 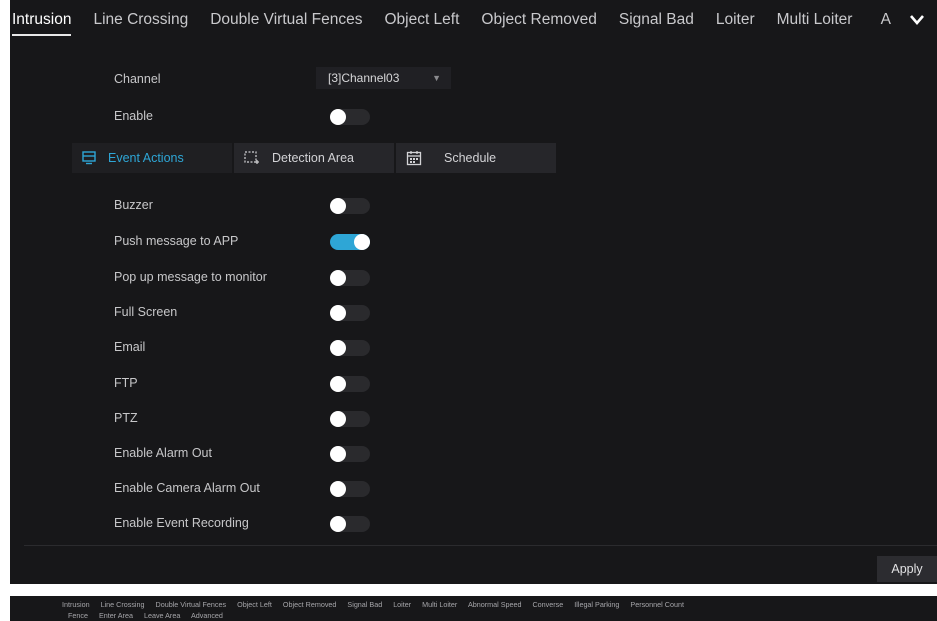 What do you see at coordinates (137, 79) in the screenshot?
I see `channel-label: Channel` at bounding box center [137, 79].